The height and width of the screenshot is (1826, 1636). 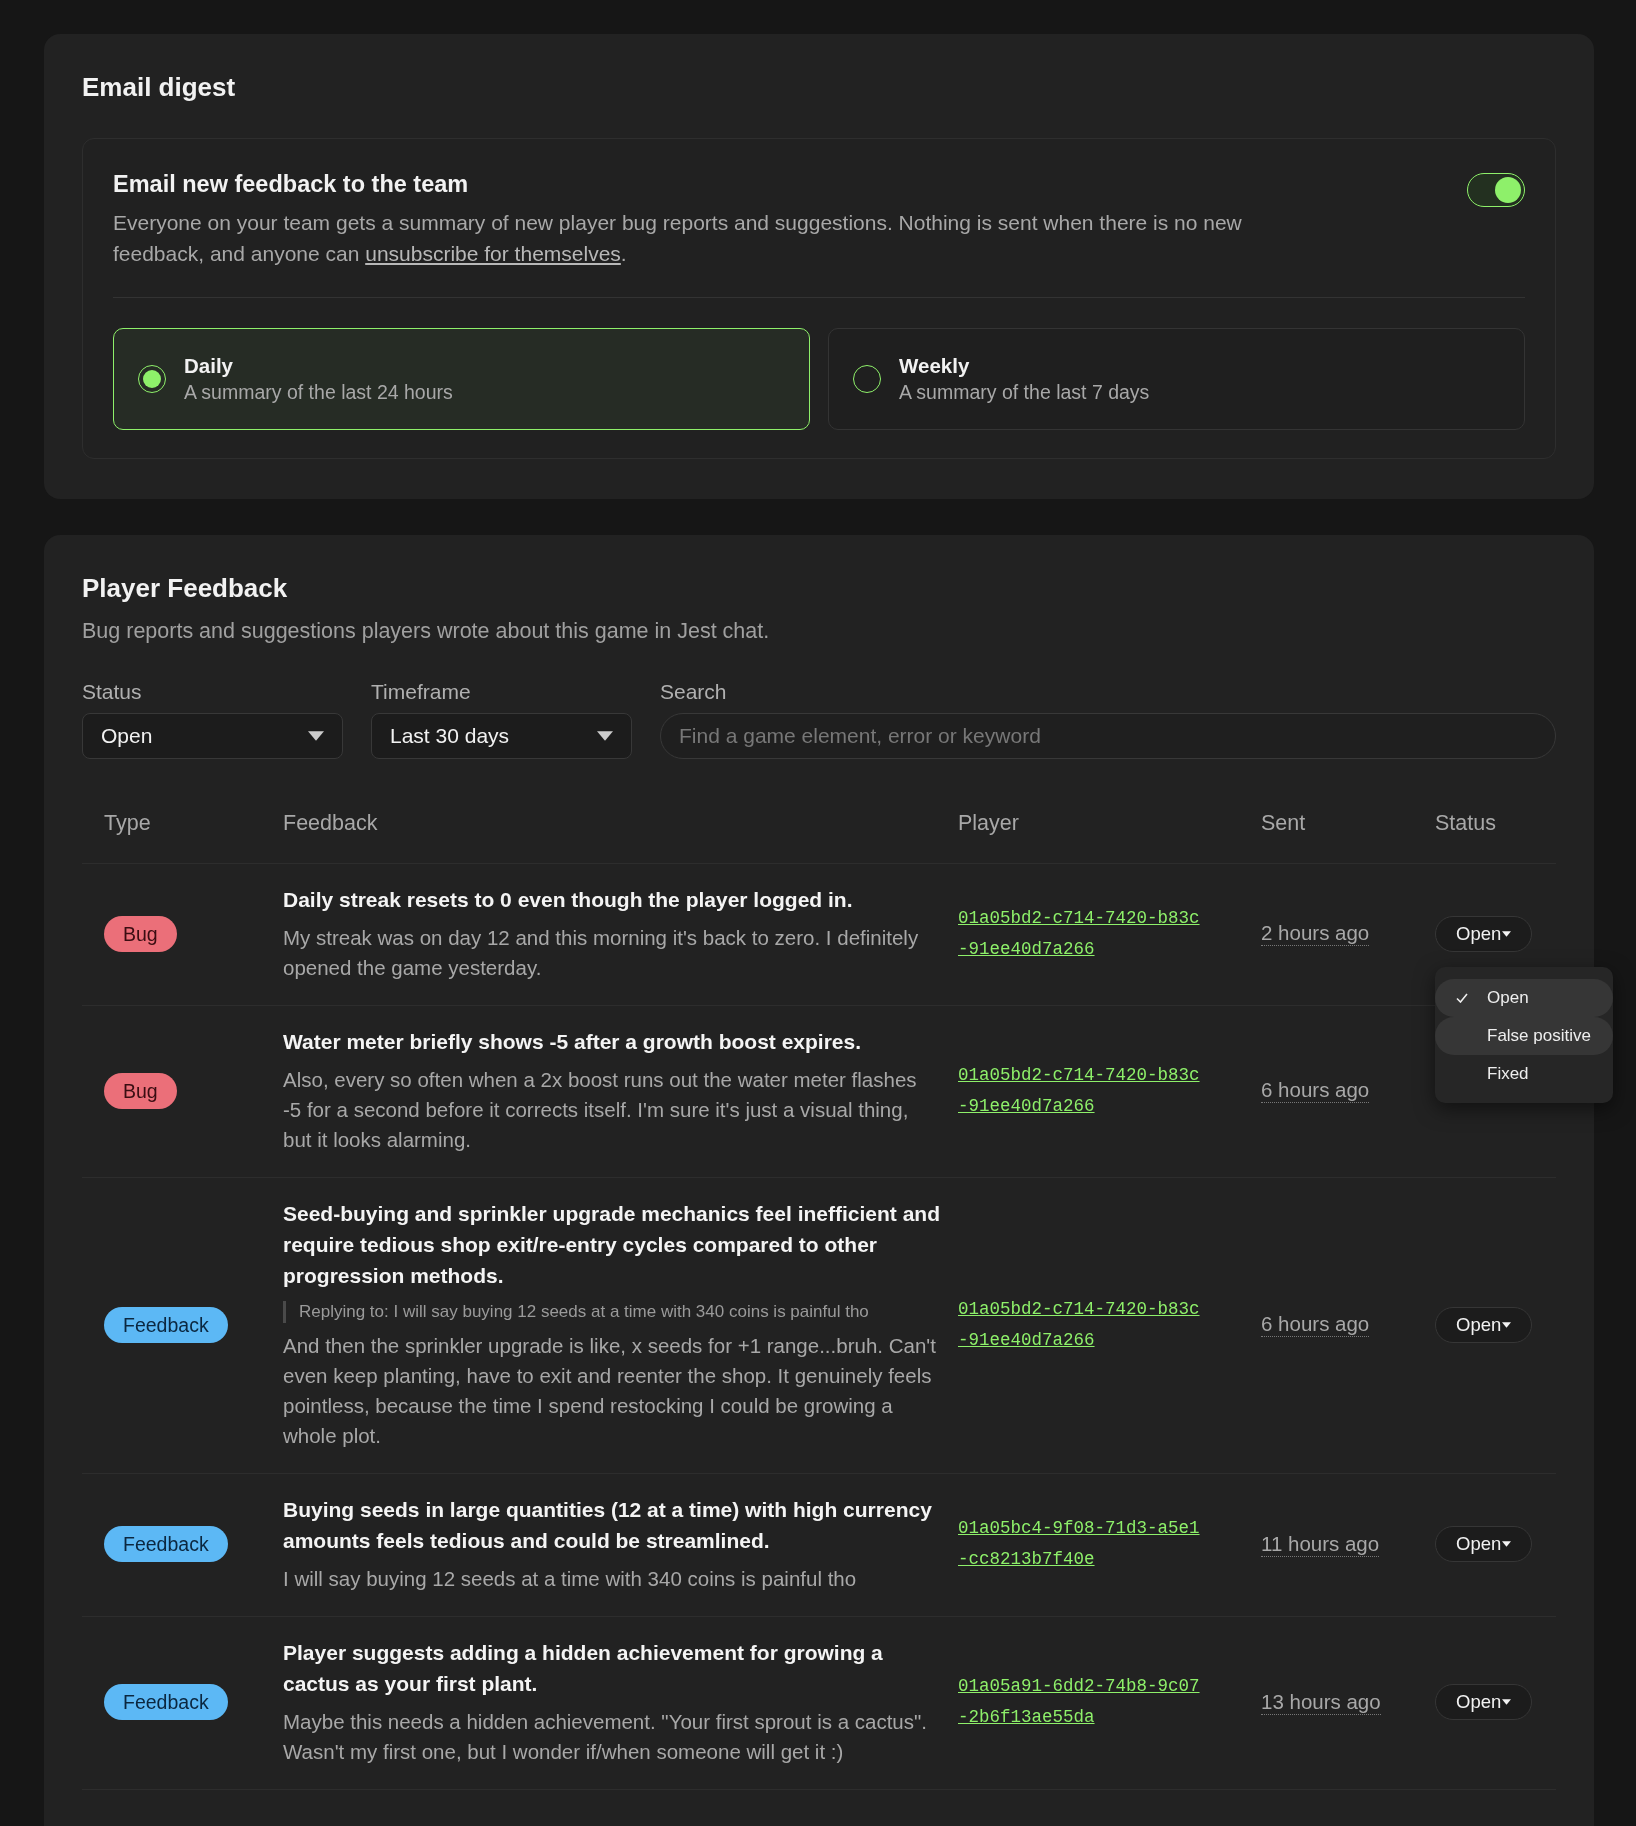 I want to click on section-title: Player Feedback, so click(x=185, y=588).